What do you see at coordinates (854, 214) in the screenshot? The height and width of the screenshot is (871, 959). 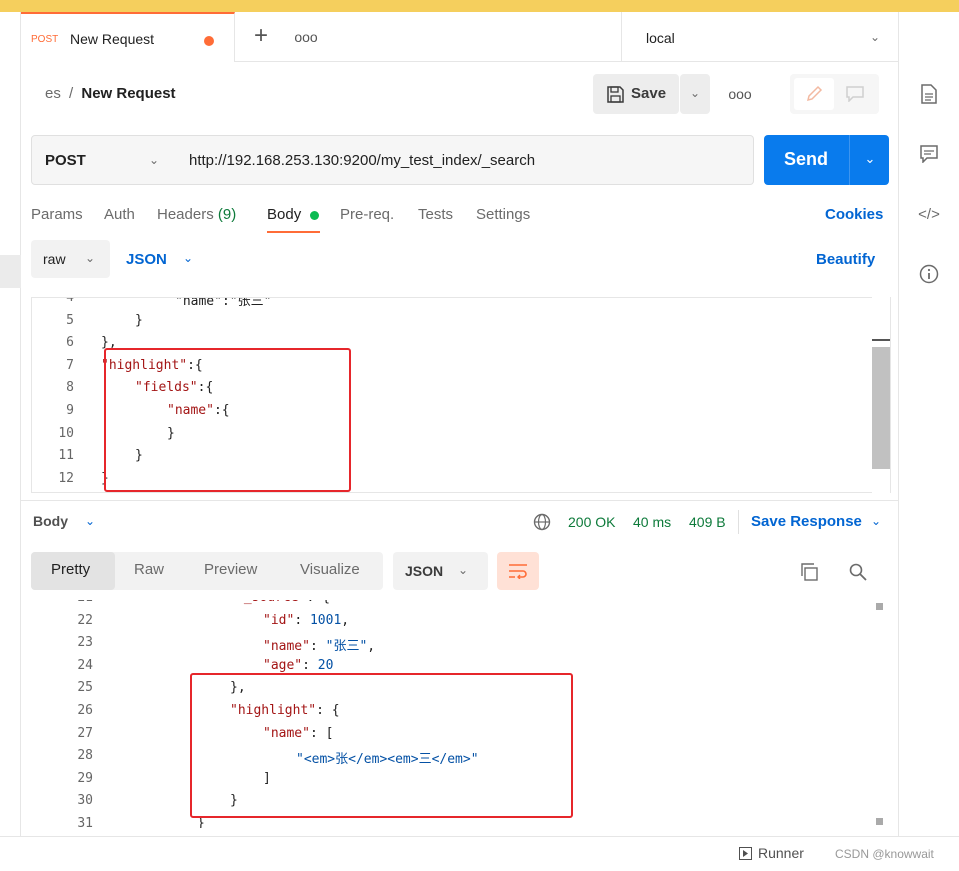 I see `cookies-link: Cookies` at bounding box center [854, 214].